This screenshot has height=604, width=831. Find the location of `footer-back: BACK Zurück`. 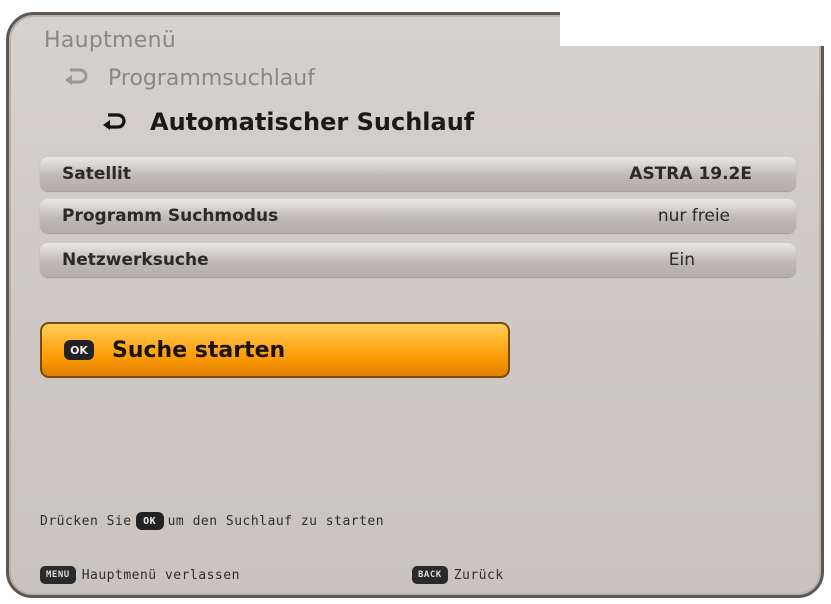

footer-back: BACK Zurück is located at coordinates (458, 575).